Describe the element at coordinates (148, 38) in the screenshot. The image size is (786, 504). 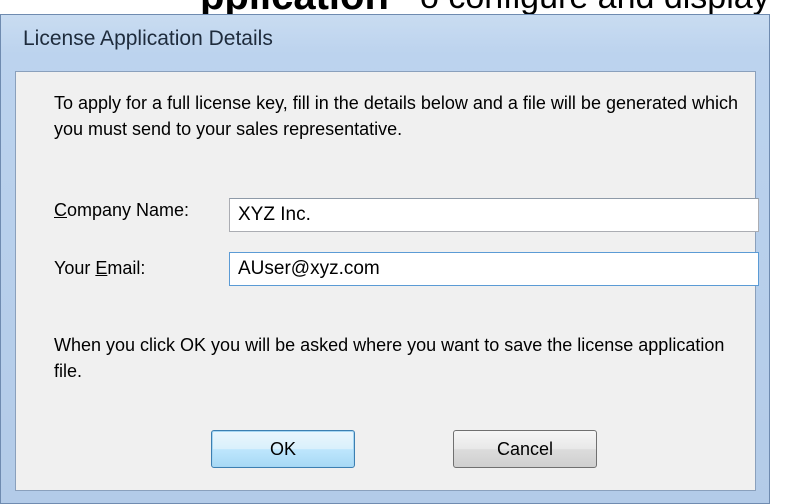
I see `dialog-title: License Application Details` at that location.